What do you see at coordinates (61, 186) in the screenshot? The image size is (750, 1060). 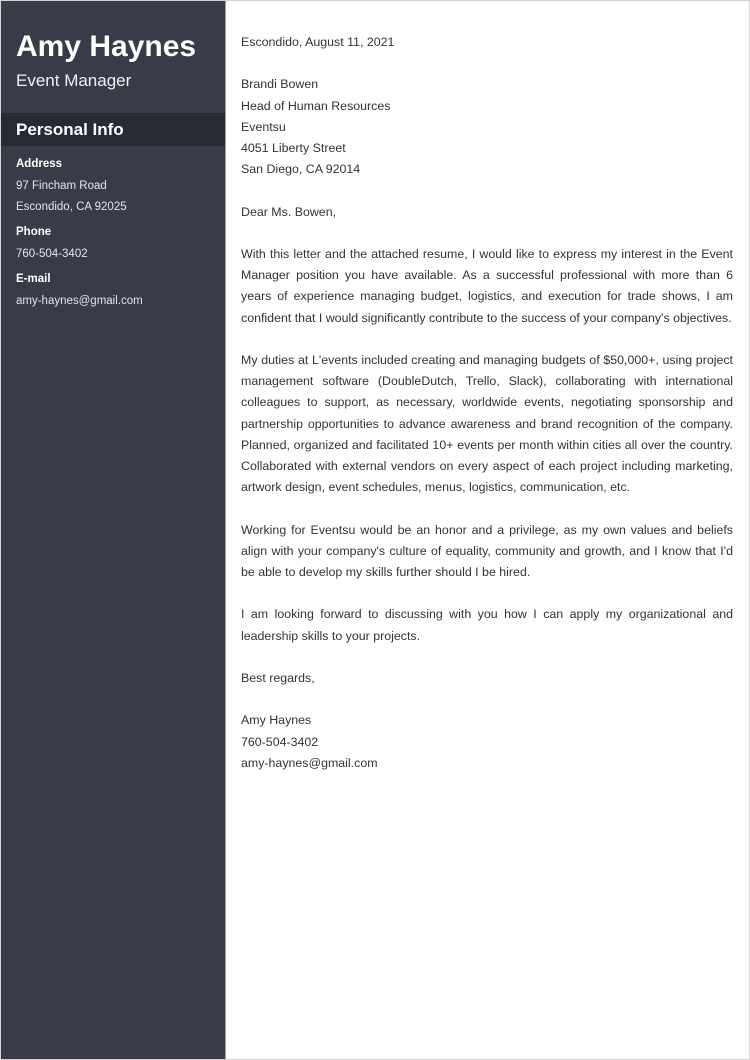 I see `address-line-1: 97 Fincham Road` at bounding box center [61, 186].